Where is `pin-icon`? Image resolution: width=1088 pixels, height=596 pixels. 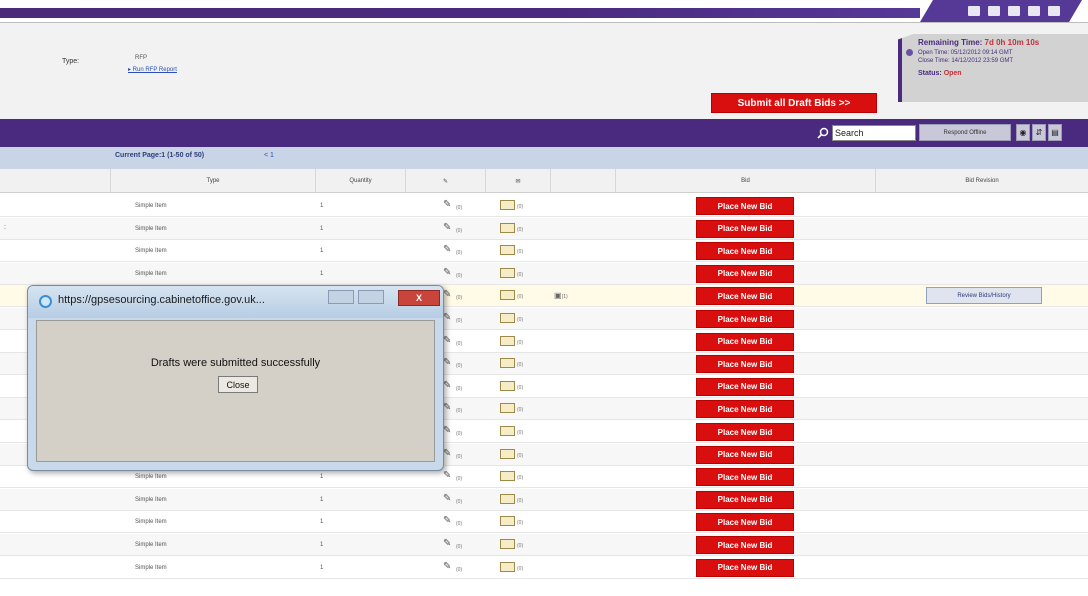
pin-icon is located at coordinates (974, 11).